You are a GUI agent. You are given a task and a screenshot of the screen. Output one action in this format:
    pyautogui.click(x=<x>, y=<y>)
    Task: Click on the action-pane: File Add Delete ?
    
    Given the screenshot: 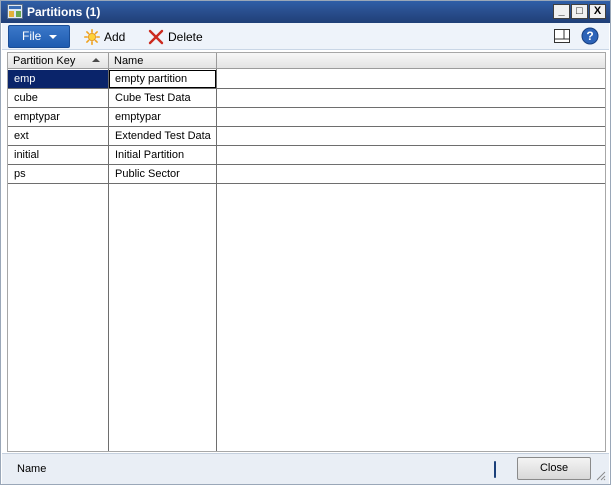 What is the action you would take?
    pyautogui.click(x=305, y=36)
    